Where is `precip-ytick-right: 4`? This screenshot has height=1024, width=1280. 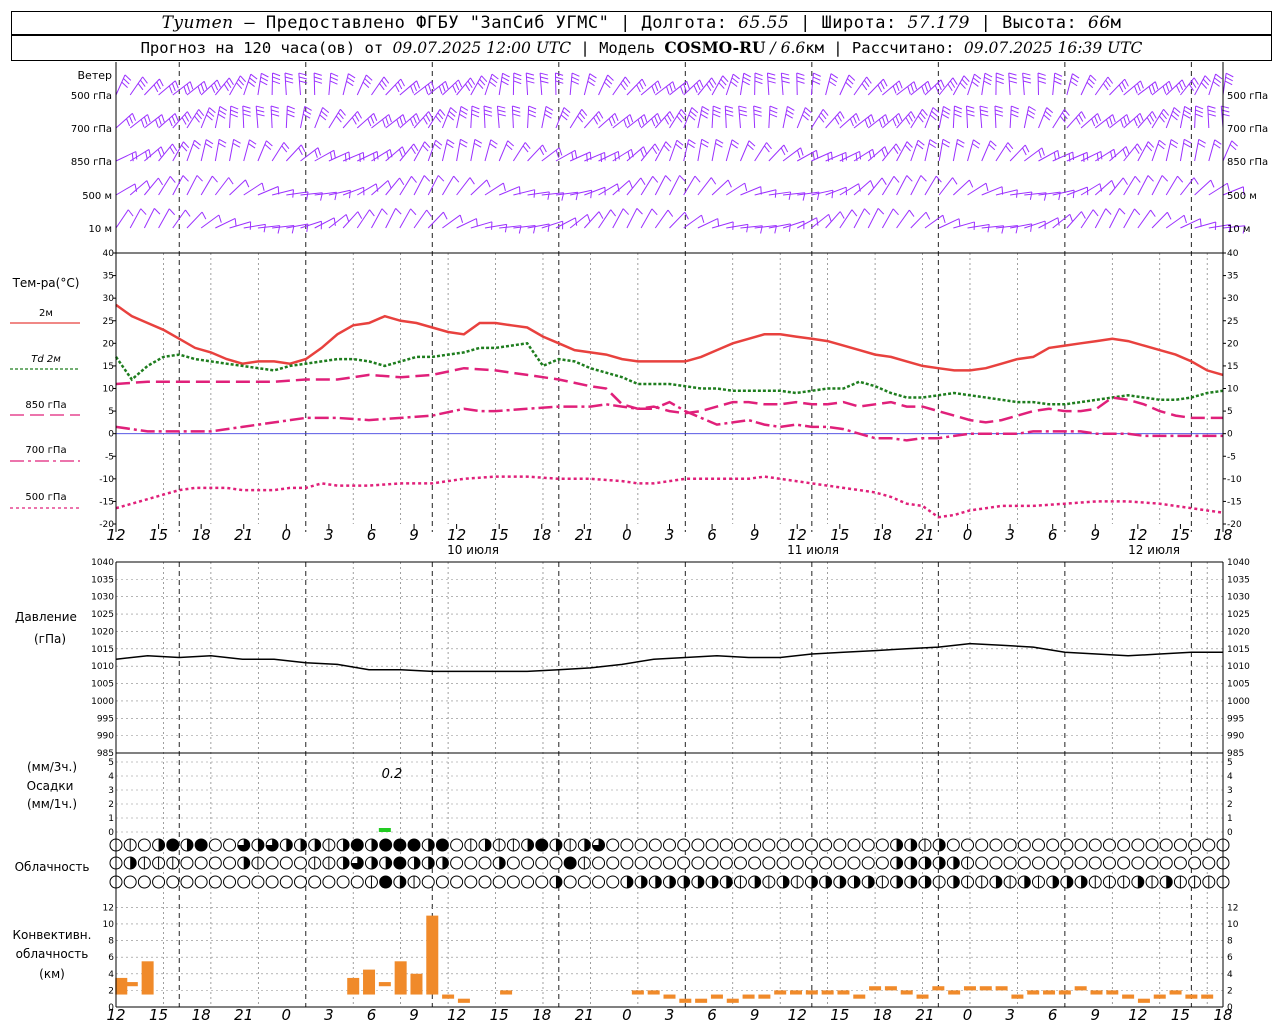 precip-ytick-right: 4 is located at coordinates (1230, 777).